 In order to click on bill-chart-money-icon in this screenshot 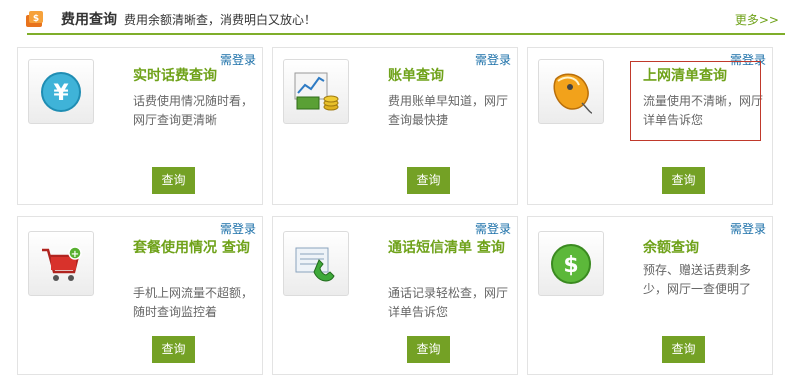, I will do `click(316, 91)`.